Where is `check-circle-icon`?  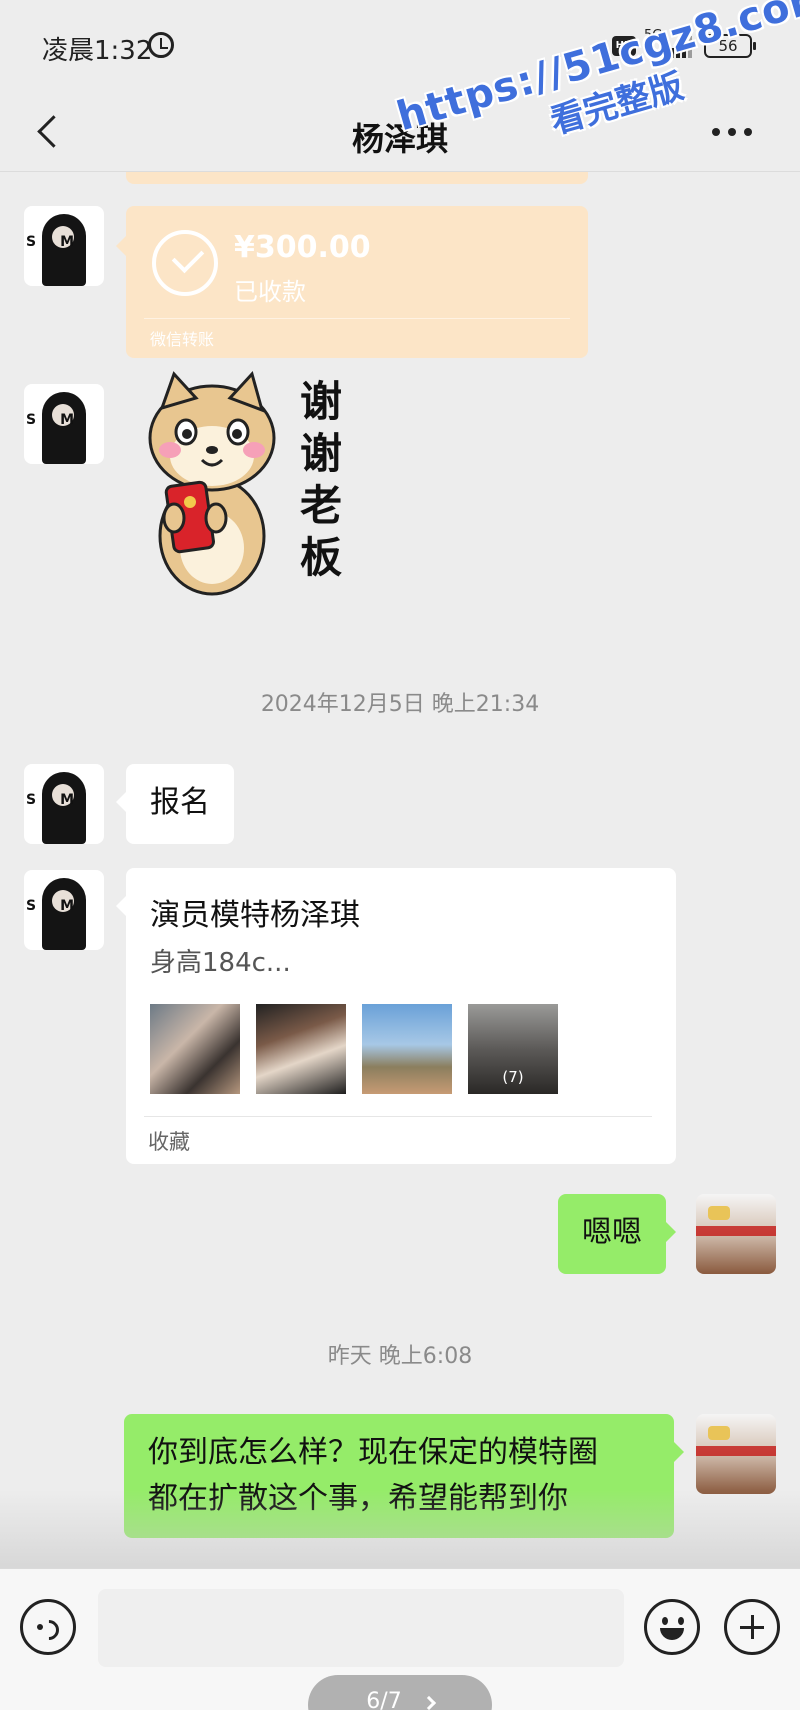
check-circle-icon is located at coordinates (185, 263).